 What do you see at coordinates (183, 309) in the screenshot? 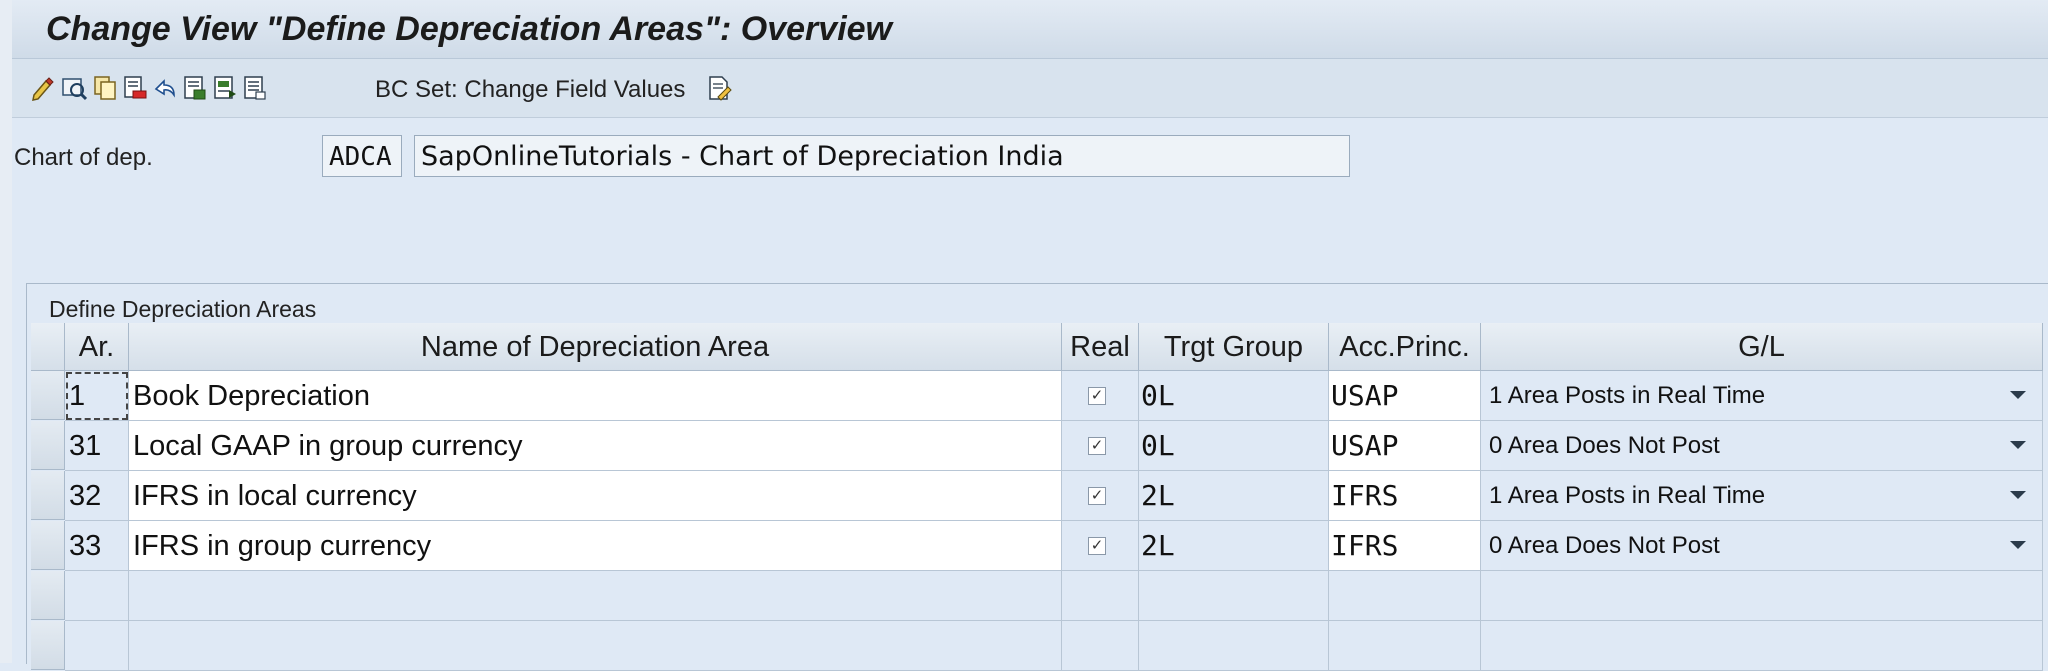
I see `panel-title: Define Depreciation Areas` at bounding box center [183, 309].